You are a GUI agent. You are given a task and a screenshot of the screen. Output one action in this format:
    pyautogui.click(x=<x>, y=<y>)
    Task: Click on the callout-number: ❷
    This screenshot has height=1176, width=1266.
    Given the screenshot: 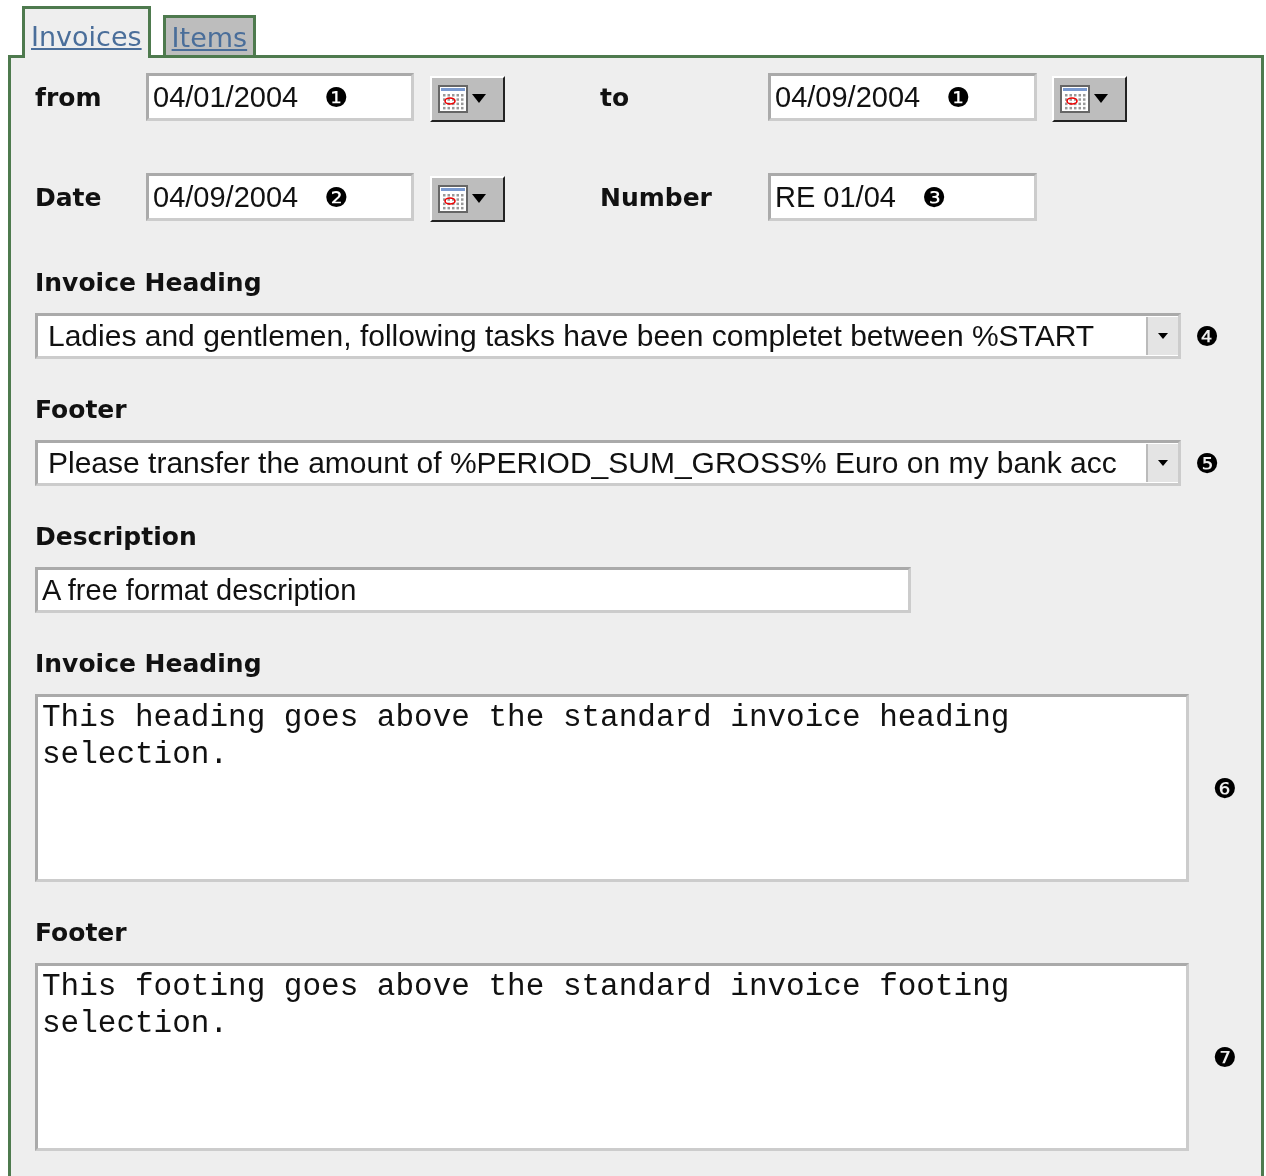 What is the action you would take?
    pyautogui.click(x=336, y=197)
    